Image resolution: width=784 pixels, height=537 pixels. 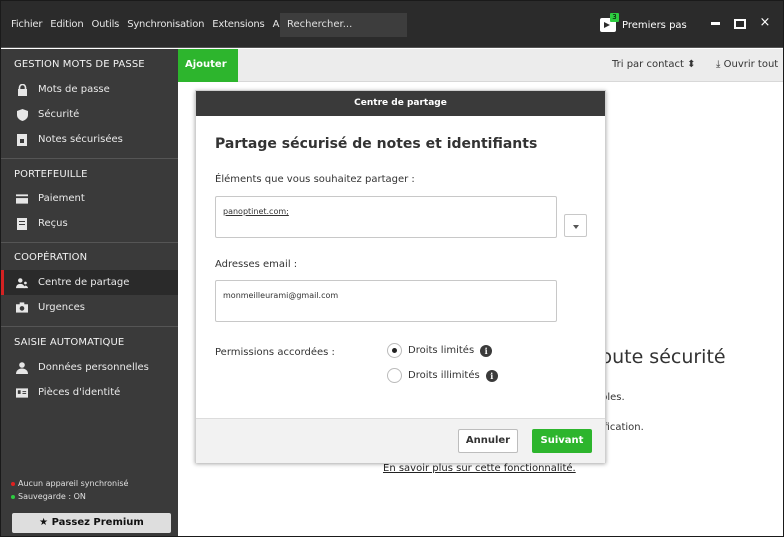 What do you see at coordinates (256, 264) in the screenshot?
I see `emails-label: Adresses email :` at bounding box center [256, 264].